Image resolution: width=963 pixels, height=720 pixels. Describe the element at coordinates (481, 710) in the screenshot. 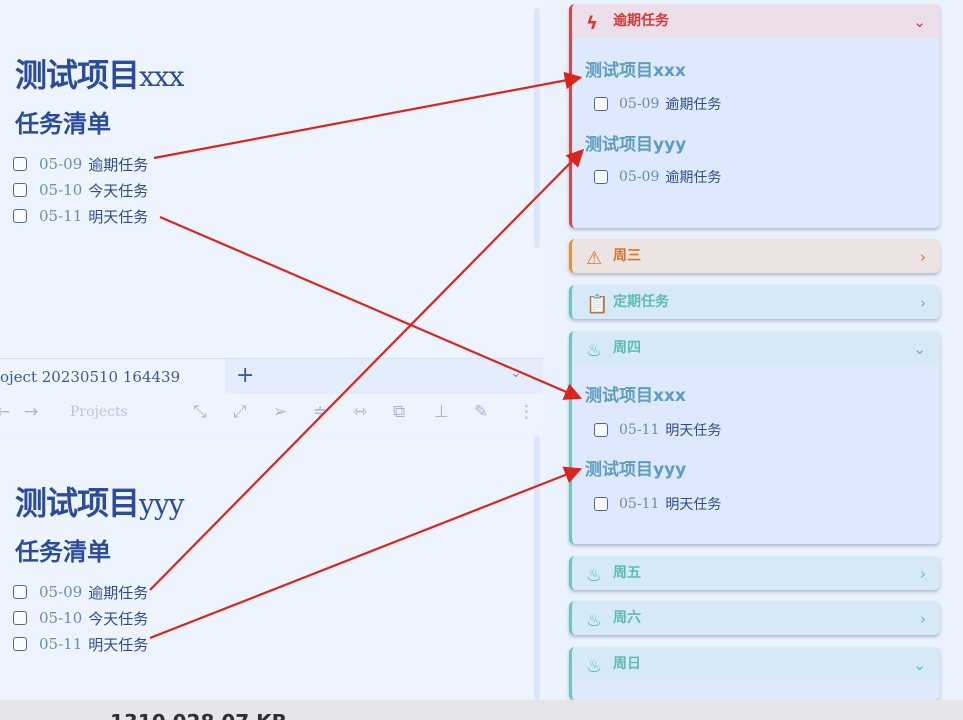

I see `status-bar: 1310 028 07 KB` at that location.